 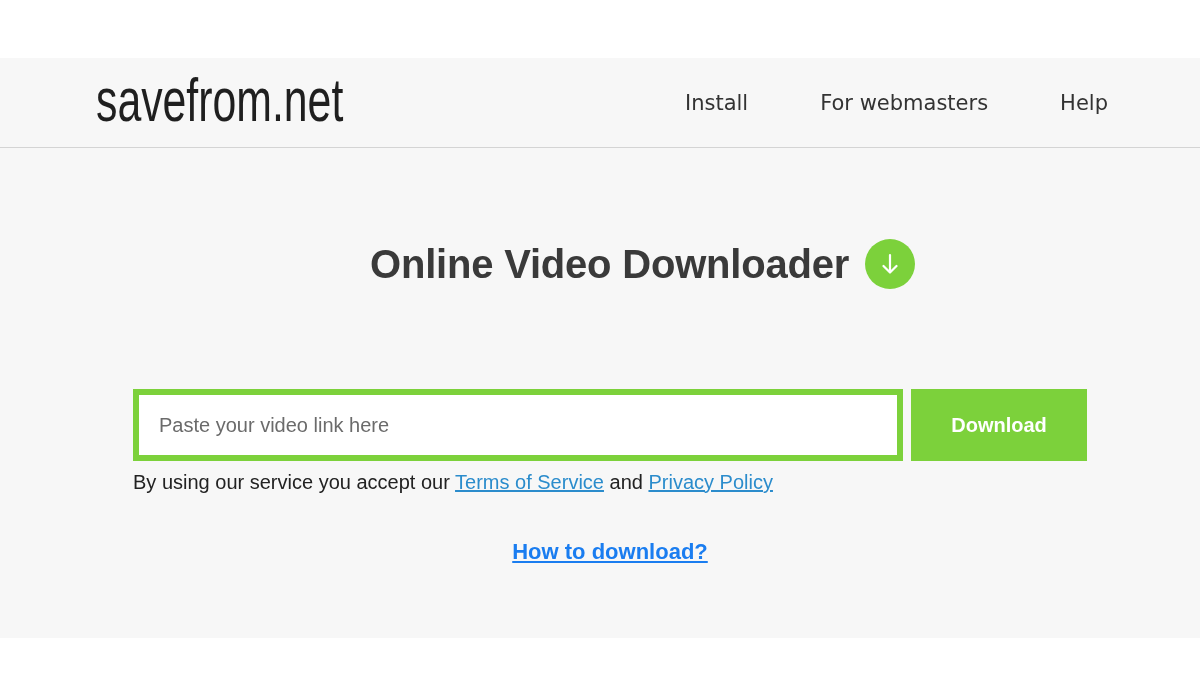 I want to click on video-link-input: Paste your video link here, so click(x=518, y=425).